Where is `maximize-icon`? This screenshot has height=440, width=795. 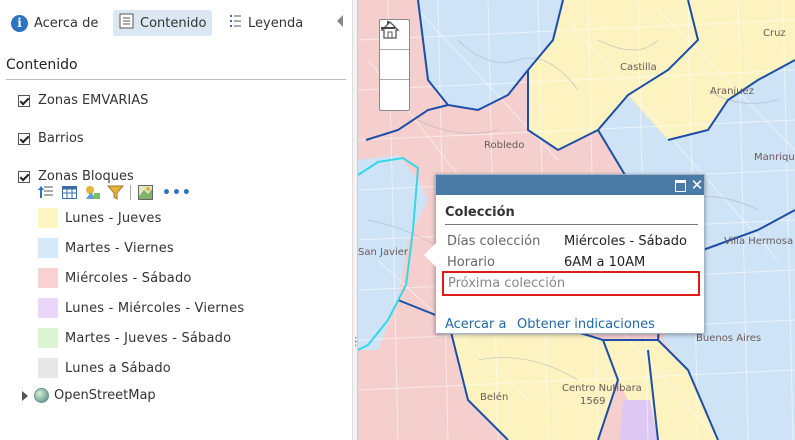
maximize-icon is located at coordinates (680, 185).